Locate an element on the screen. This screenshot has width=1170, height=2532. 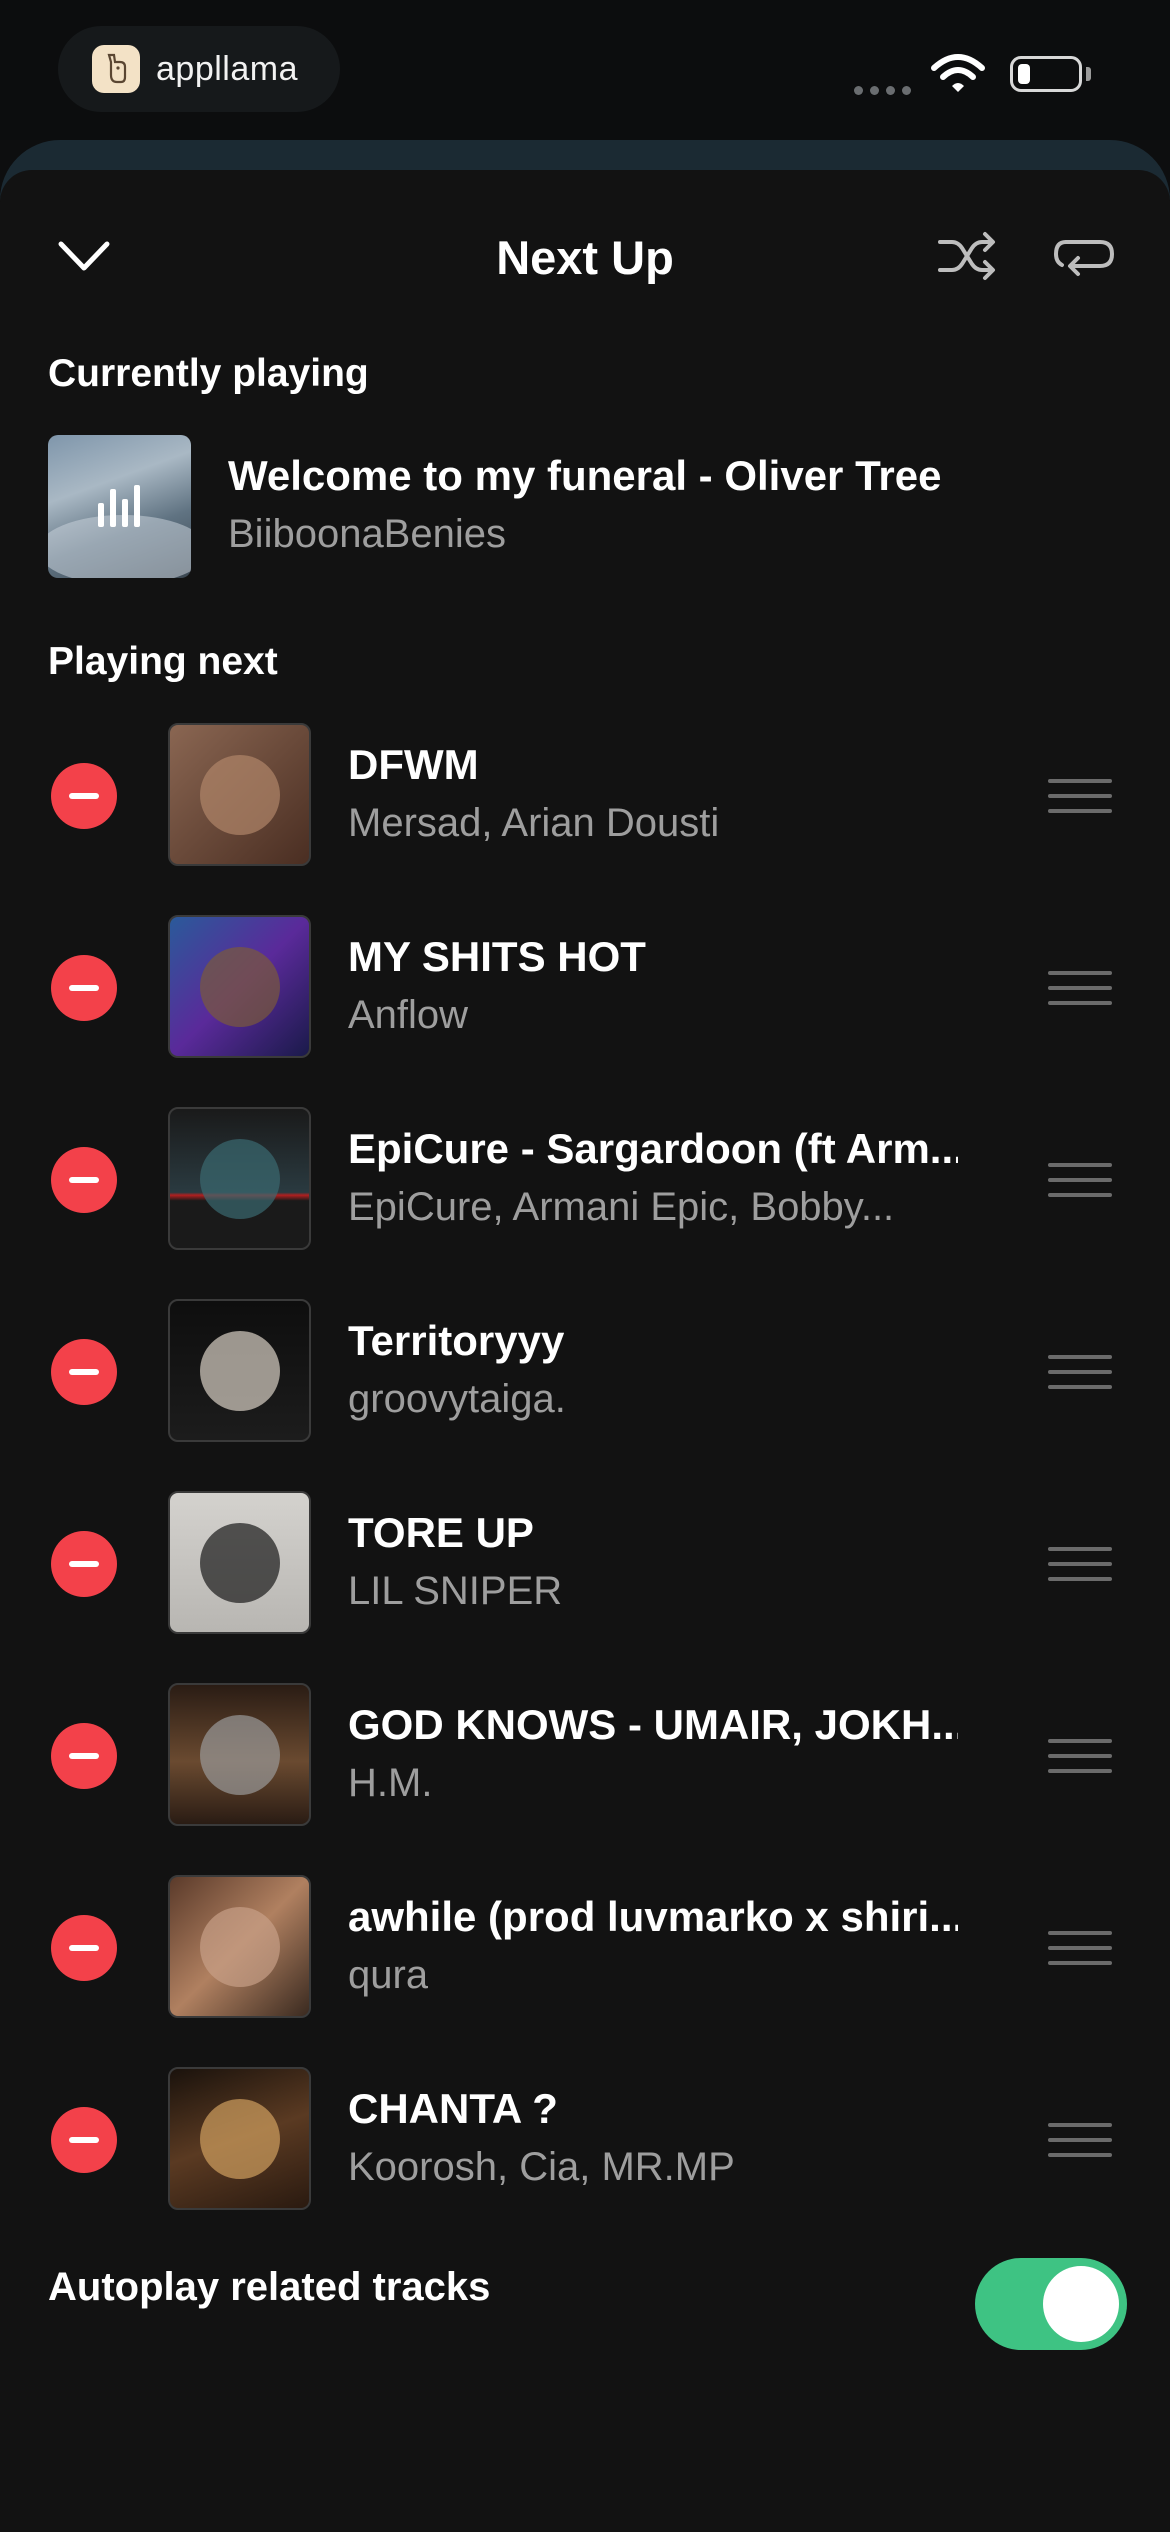
autoplay-toggle is located at coordinates (1051, 2304).